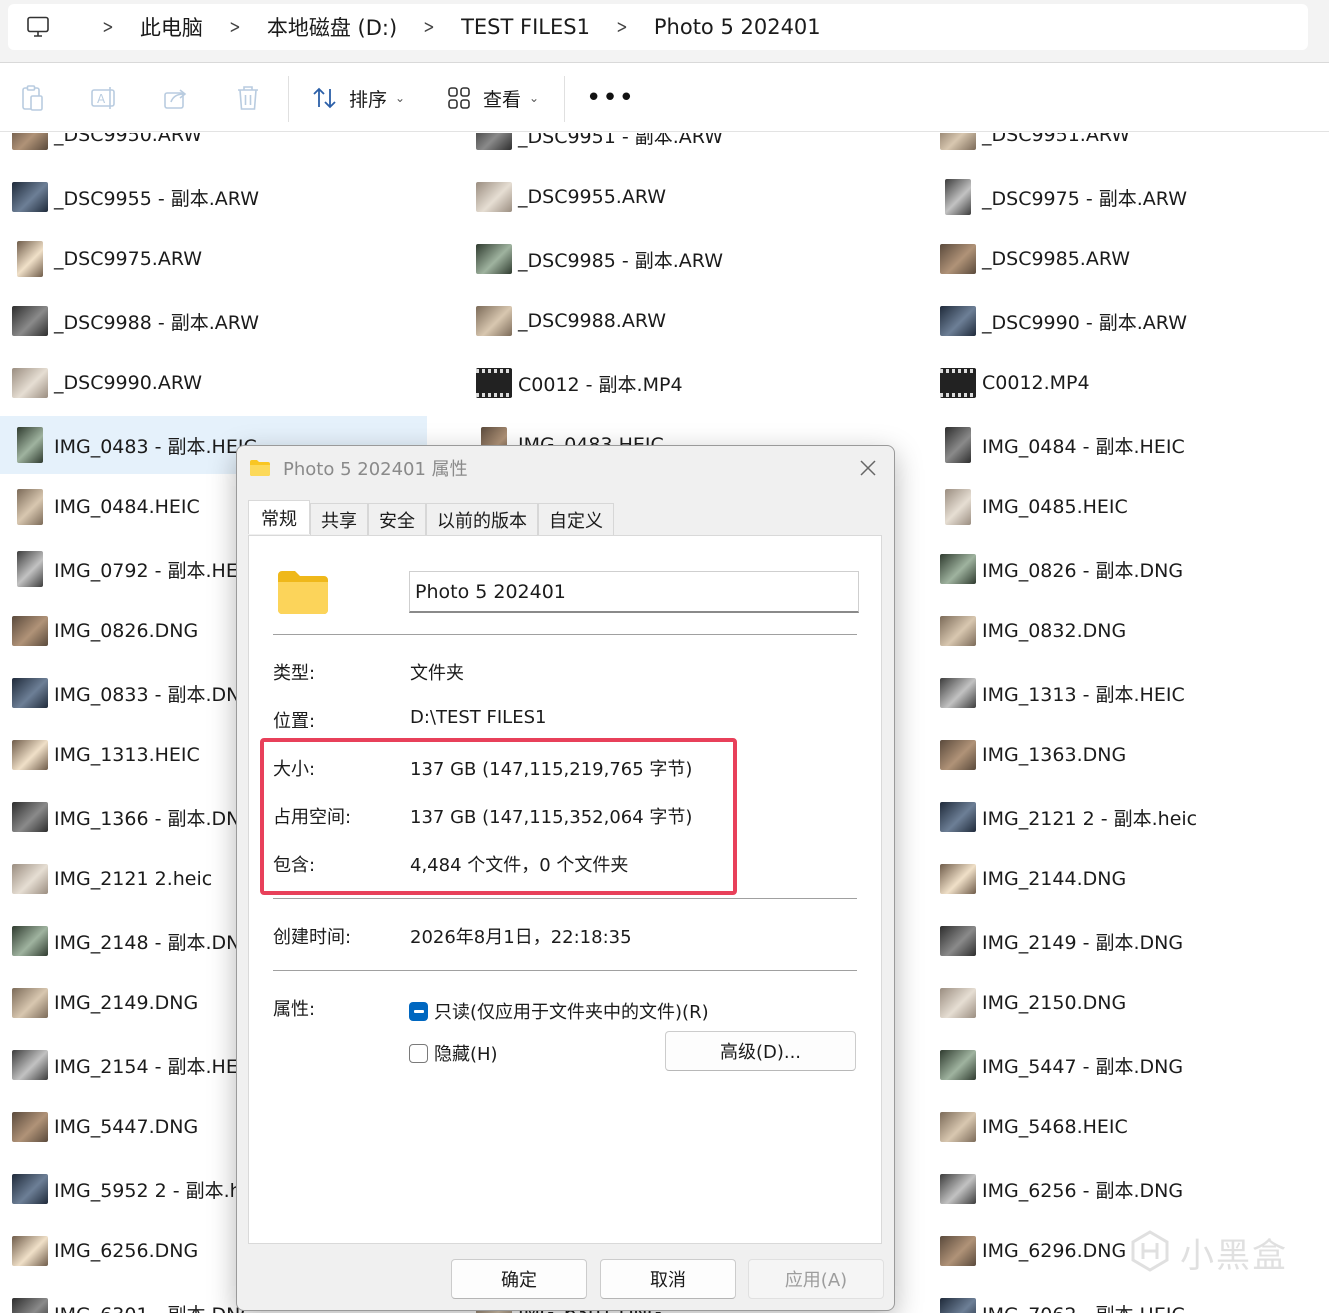 The image size is (1329, 1313). What do you see at coordinates (397, 519) in the screenshot?
I see `tab-security: 安全` at bounding box center [397, 519].